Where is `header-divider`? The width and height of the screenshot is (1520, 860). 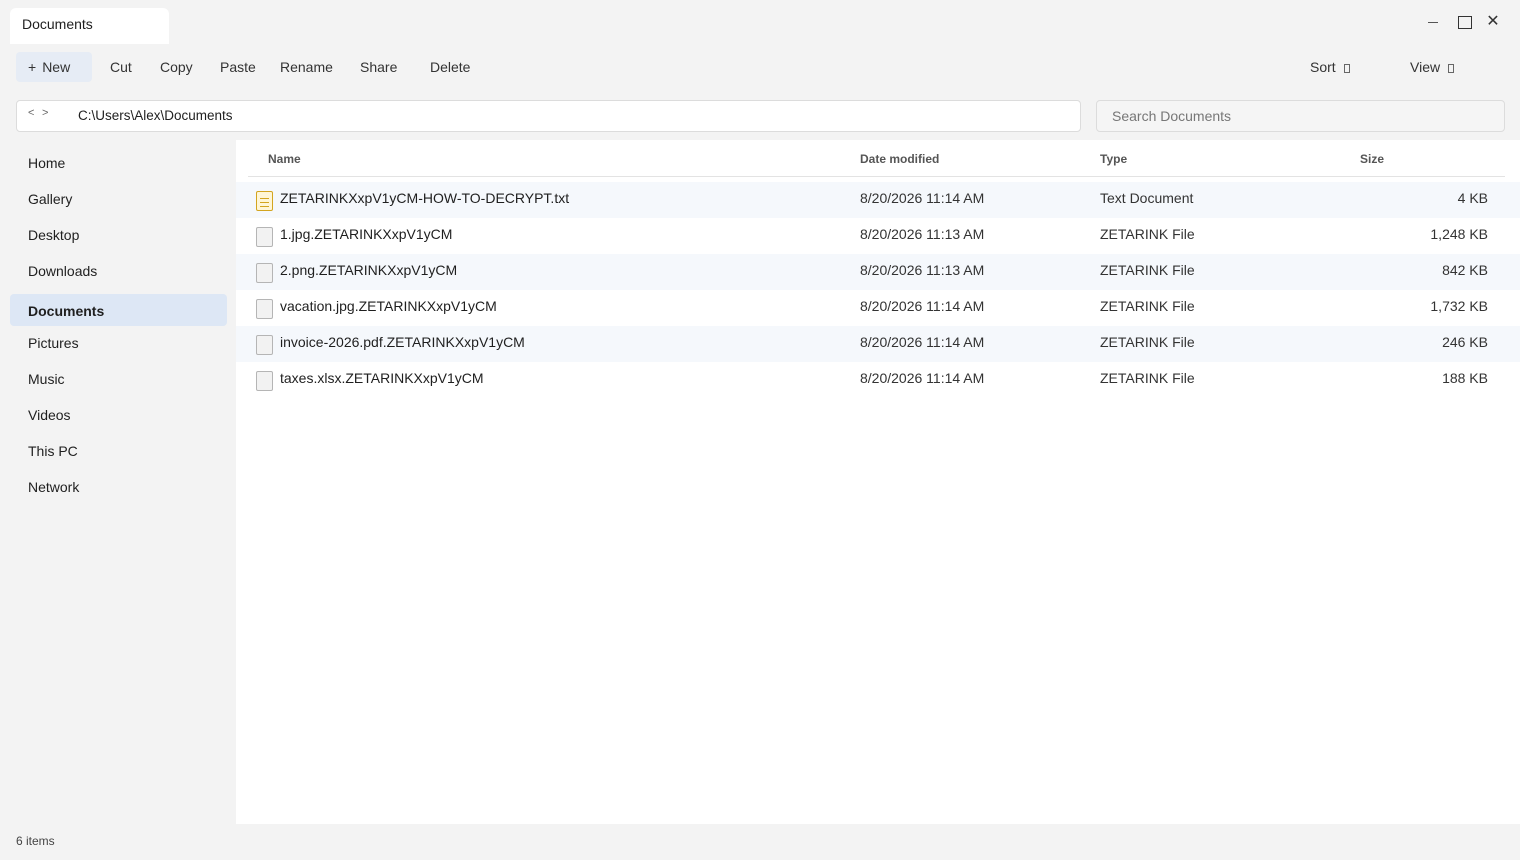
header-divider is located at coordinates (876, 176).